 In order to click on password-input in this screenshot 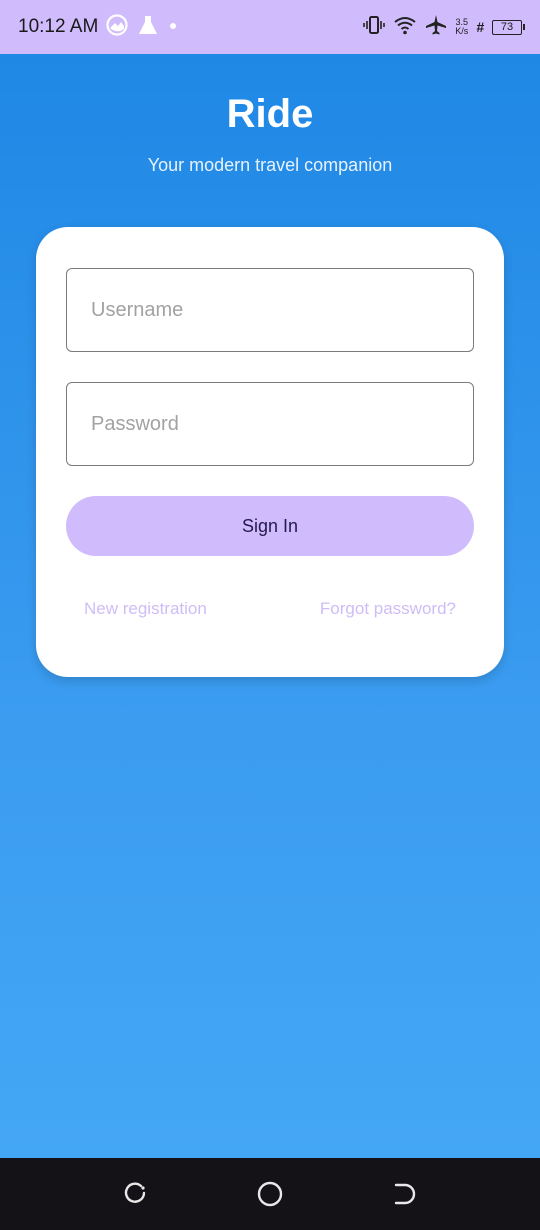, I will do `click(270, 424)`.